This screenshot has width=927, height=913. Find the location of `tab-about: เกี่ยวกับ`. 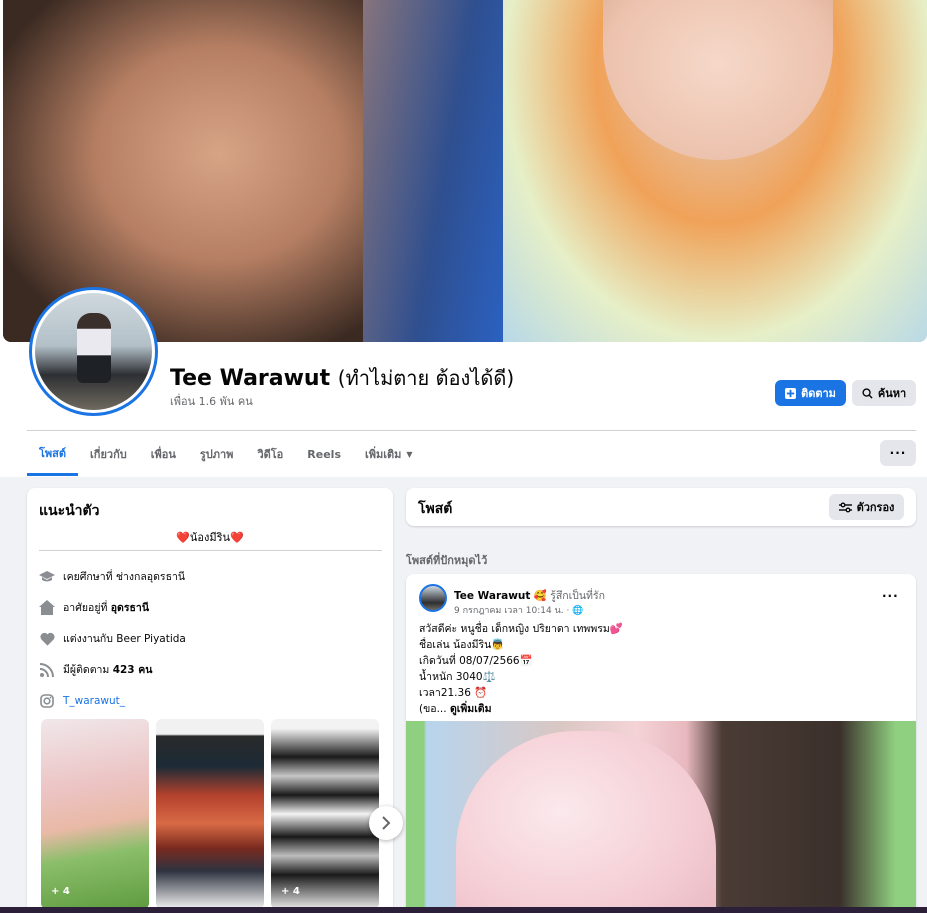

tab-about: เกี่ยวกับ is located at coordinates (108, 454).